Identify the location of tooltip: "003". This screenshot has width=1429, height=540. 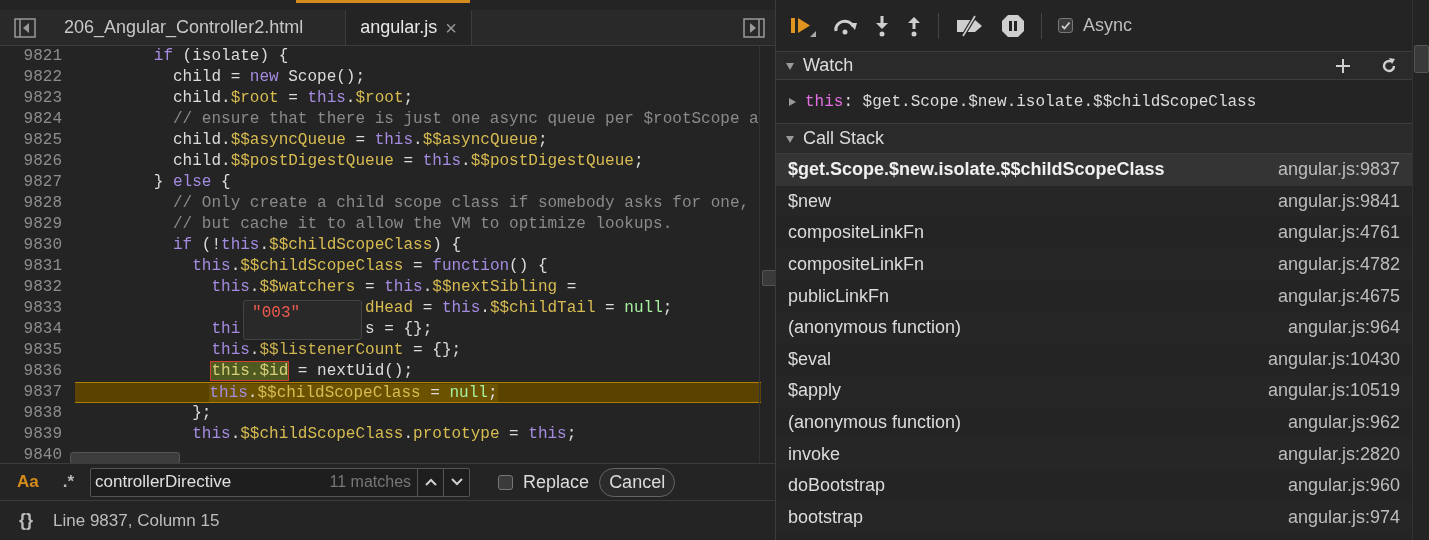
(303, 320).